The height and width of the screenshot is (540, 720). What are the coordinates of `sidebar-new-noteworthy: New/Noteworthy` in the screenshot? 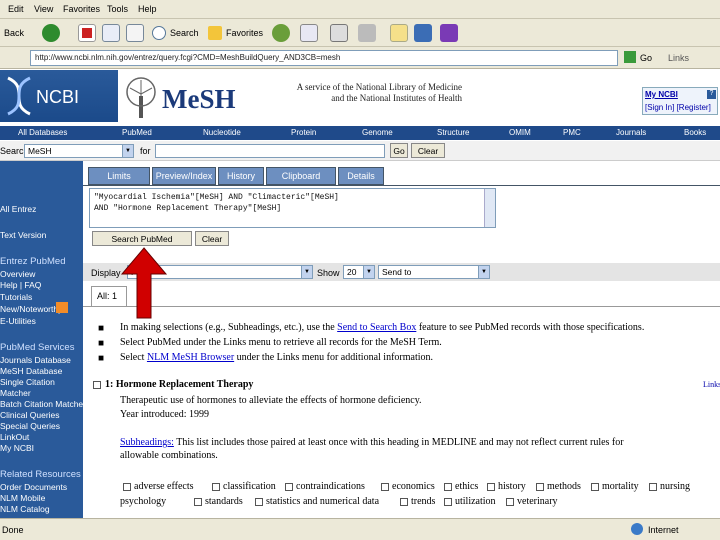 It's located at (31, 309).